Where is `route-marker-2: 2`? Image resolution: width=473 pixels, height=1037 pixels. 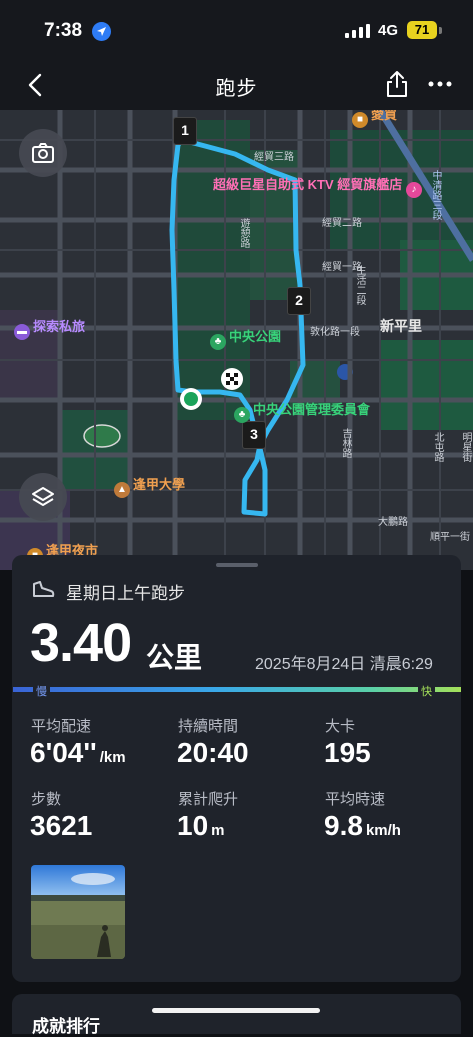
route-marker-2: 2 is located at coordinates (299, 301).